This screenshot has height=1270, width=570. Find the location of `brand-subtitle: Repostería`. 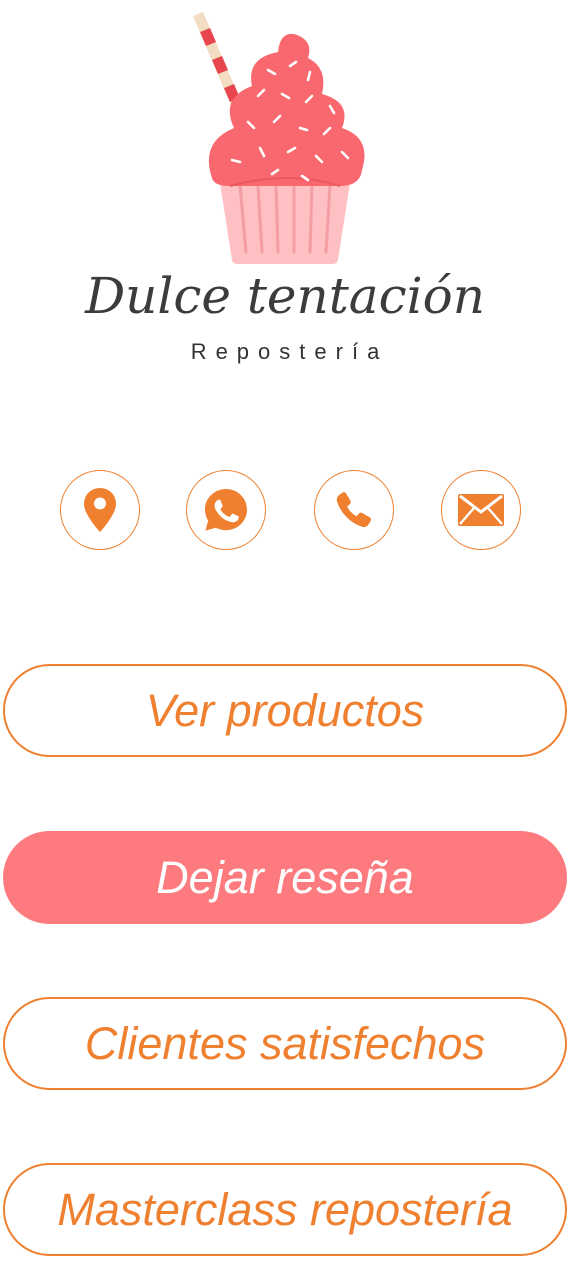

brand-subtitle: Repostería is located at coordinates (289, 351).